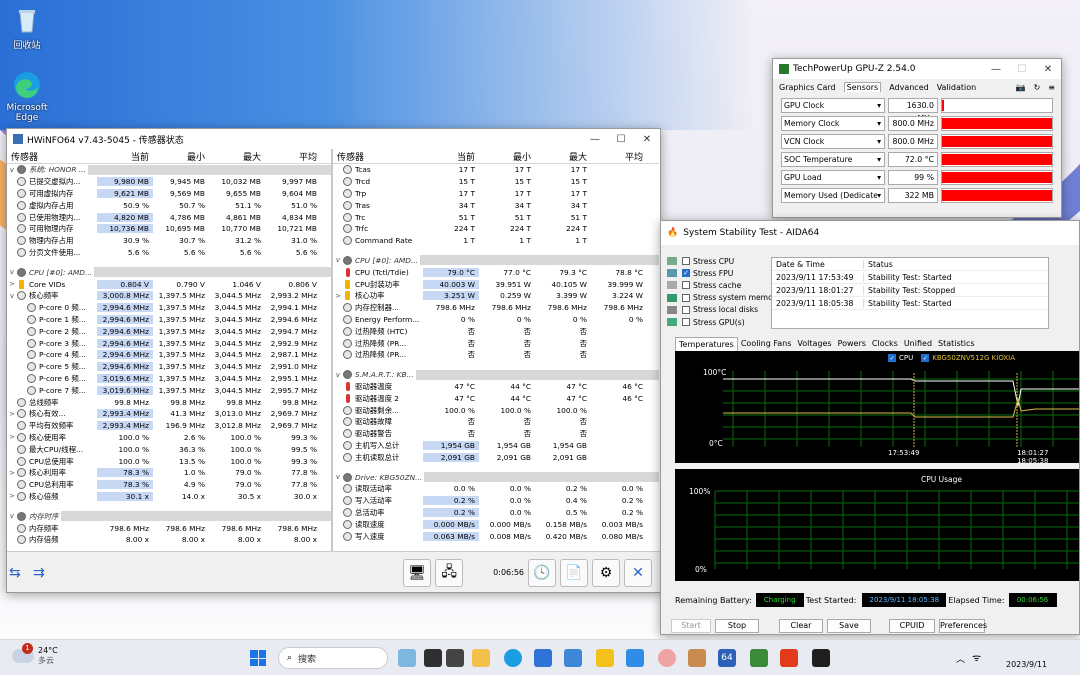 This screenshot has width=1080, height=675. What do you see at coordinates (833, 123) in the screenshot?
I see `sensor-select: Memory Clock ▾` at bounding box center [833, 123].